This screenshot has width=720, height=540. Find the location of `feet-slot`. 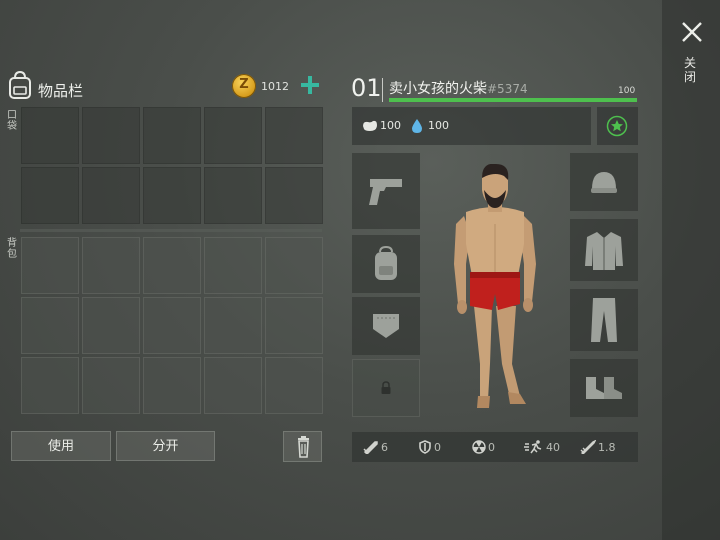

feet-slot is located at coordinates (604, 388).